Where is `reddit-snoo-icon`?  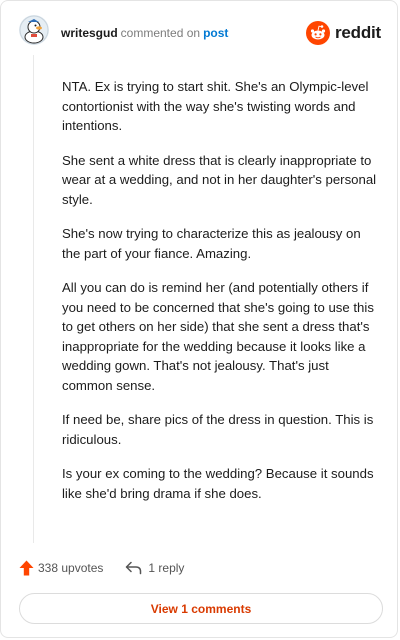
reddit-snoo-icon is located at coordinates (317, 33).